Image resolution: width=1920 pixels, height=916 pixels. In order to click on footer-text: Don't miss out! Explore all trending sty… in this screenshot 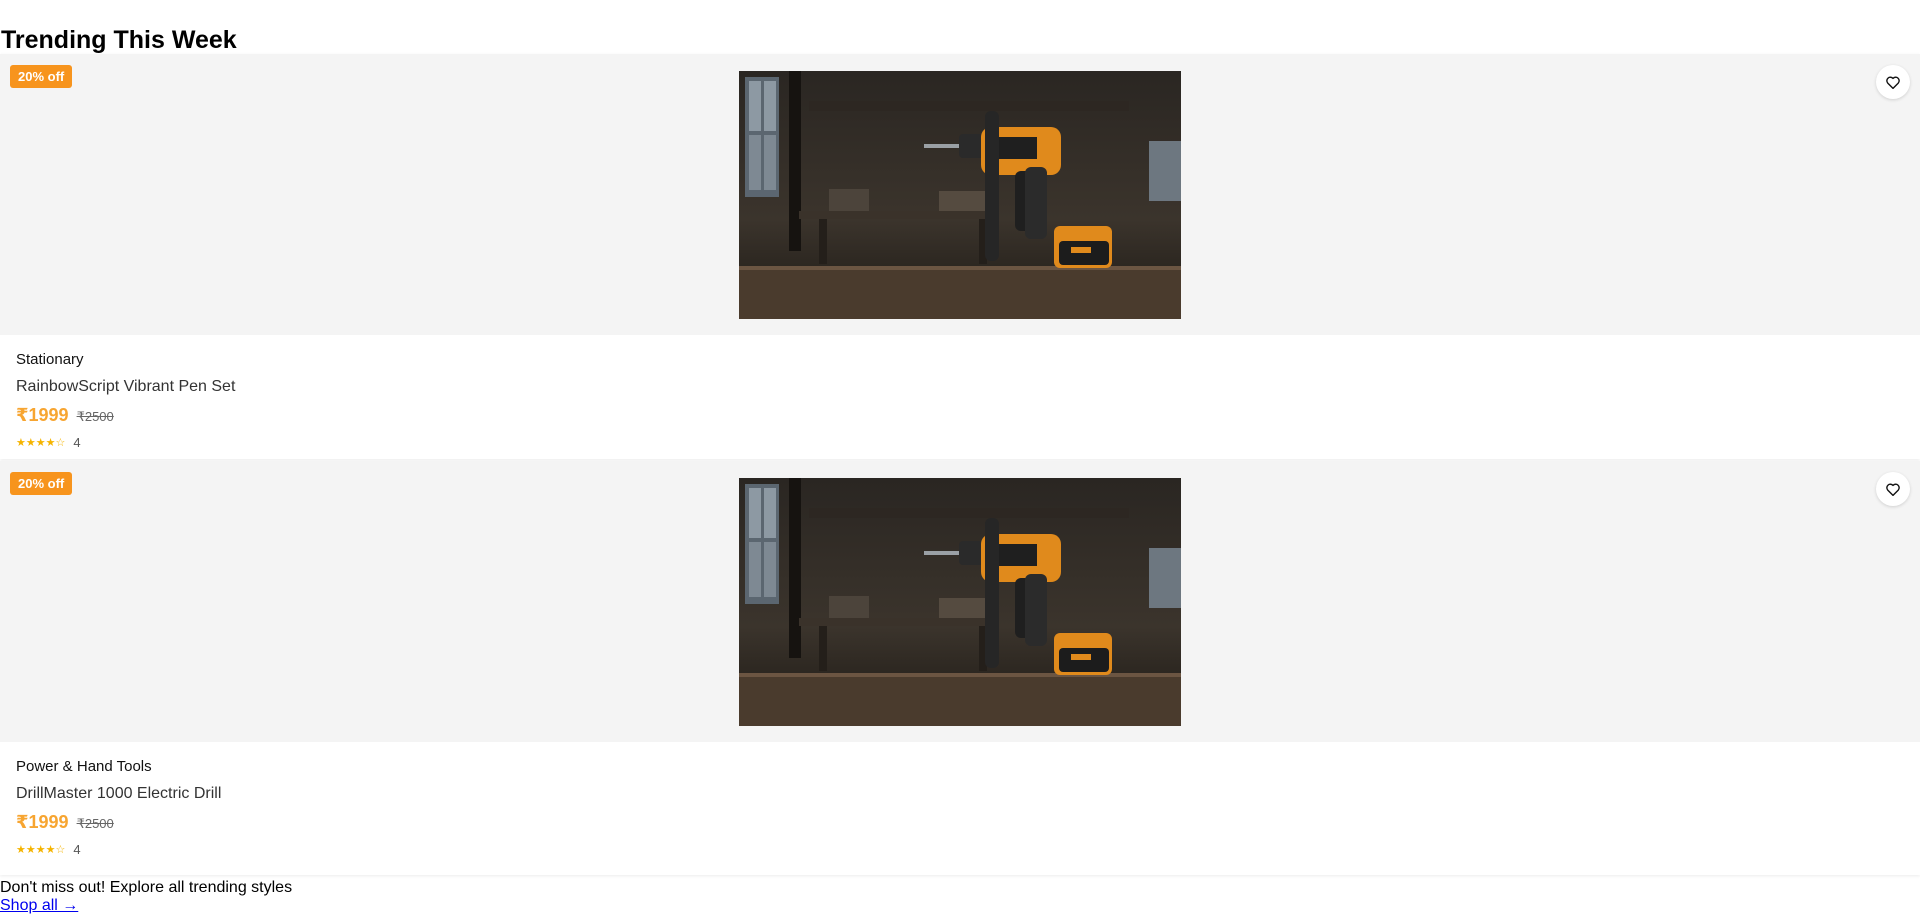, I will do `click(146, 887)`.